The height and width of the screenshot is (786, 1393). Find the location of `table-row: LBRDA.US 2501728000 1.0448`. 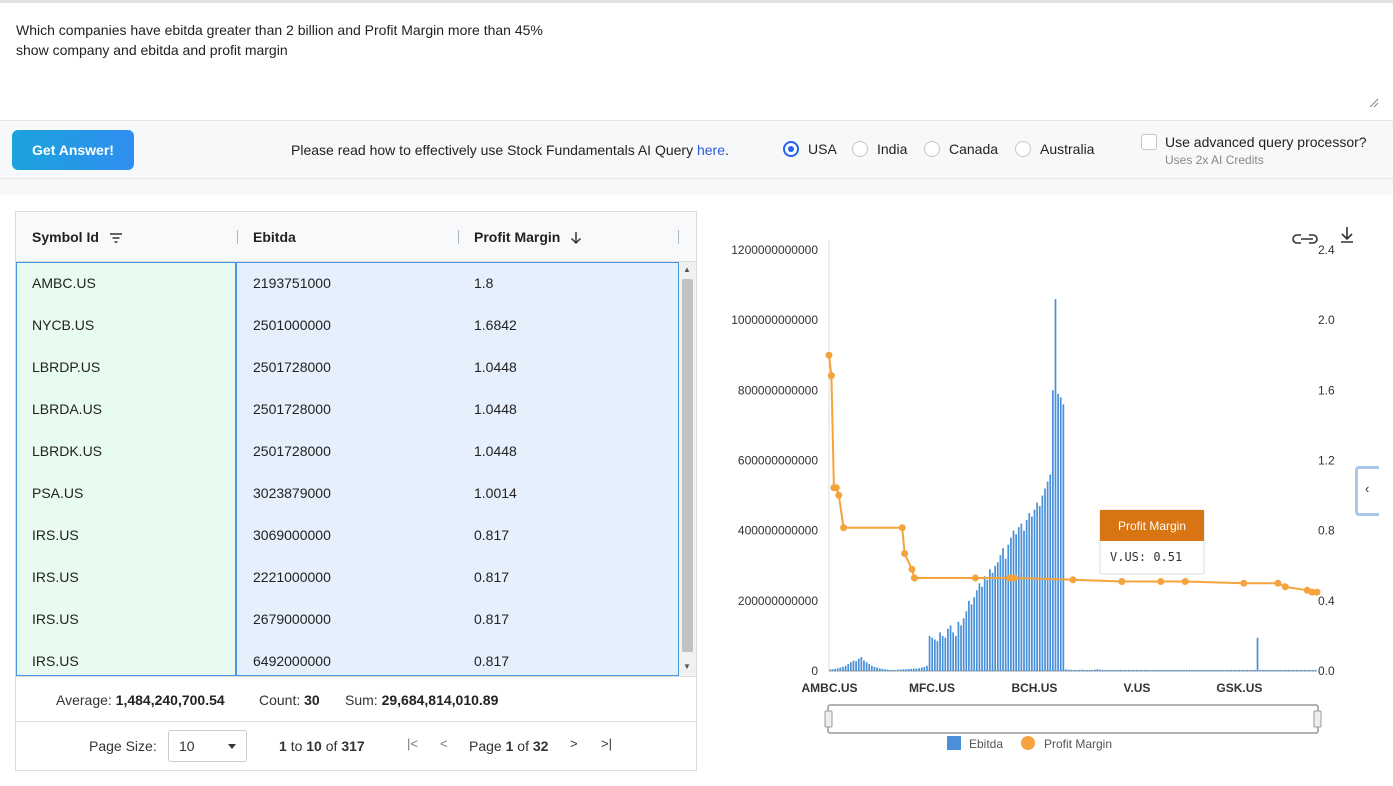

table-row: LBRDA.US 2501728000 1.0448 is located at coordinates (347, 409).